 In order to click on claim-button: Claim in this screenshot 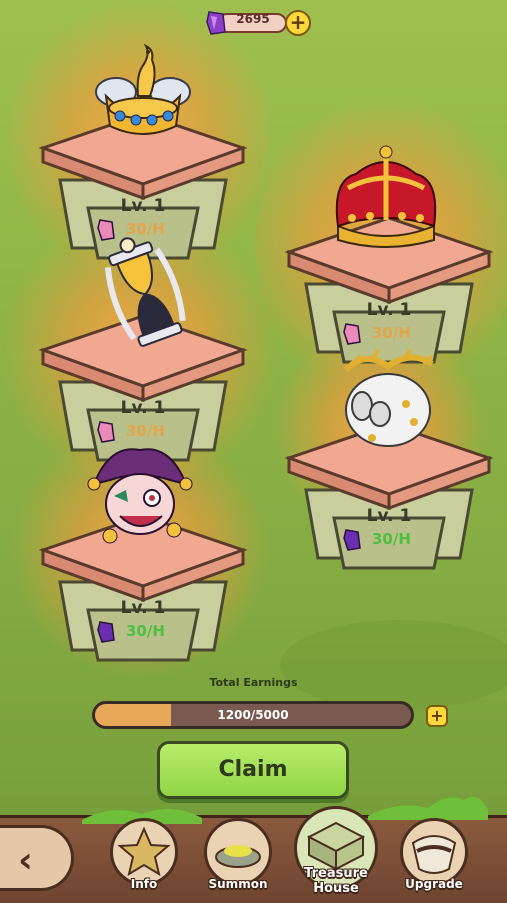, I will do `click(253, 770)`.